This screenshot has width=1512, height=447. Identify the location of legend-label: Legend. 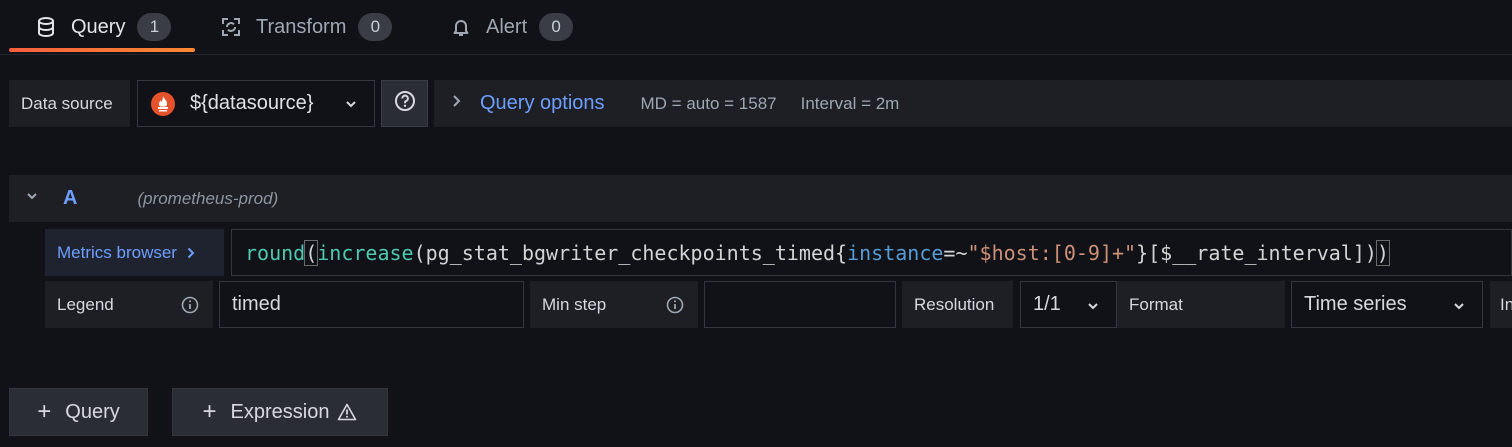
(129, 304).